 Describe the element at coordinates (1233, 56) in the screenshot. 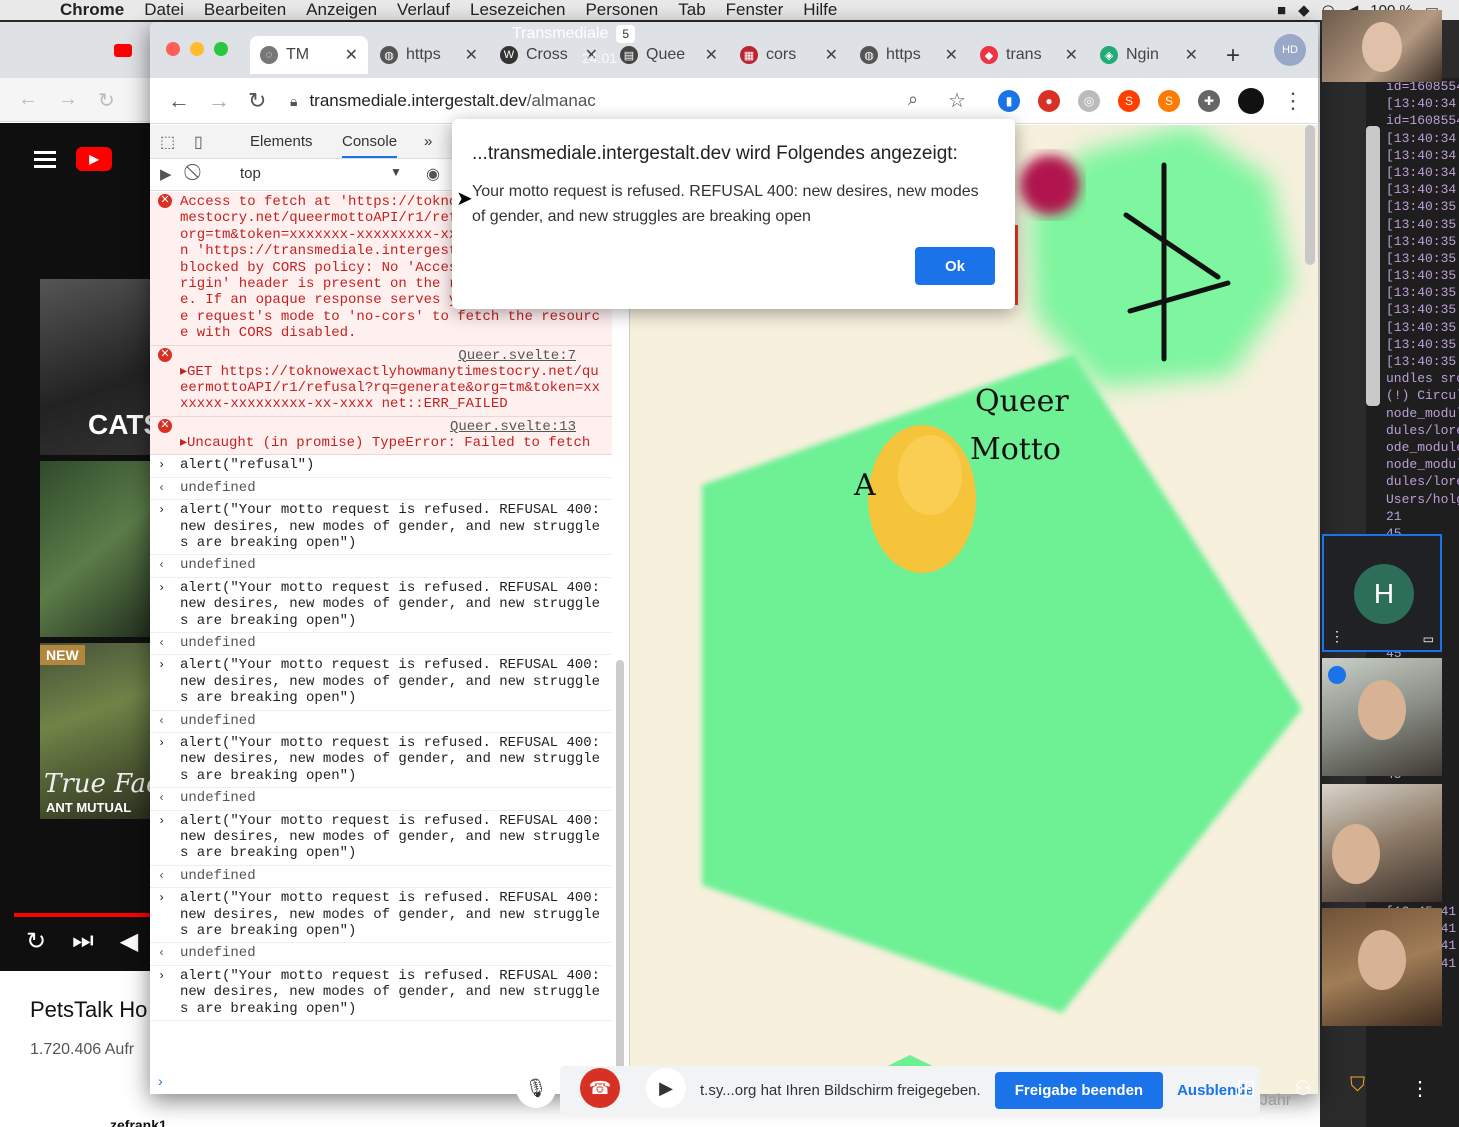

I see `new-tab-button: +` at that location.